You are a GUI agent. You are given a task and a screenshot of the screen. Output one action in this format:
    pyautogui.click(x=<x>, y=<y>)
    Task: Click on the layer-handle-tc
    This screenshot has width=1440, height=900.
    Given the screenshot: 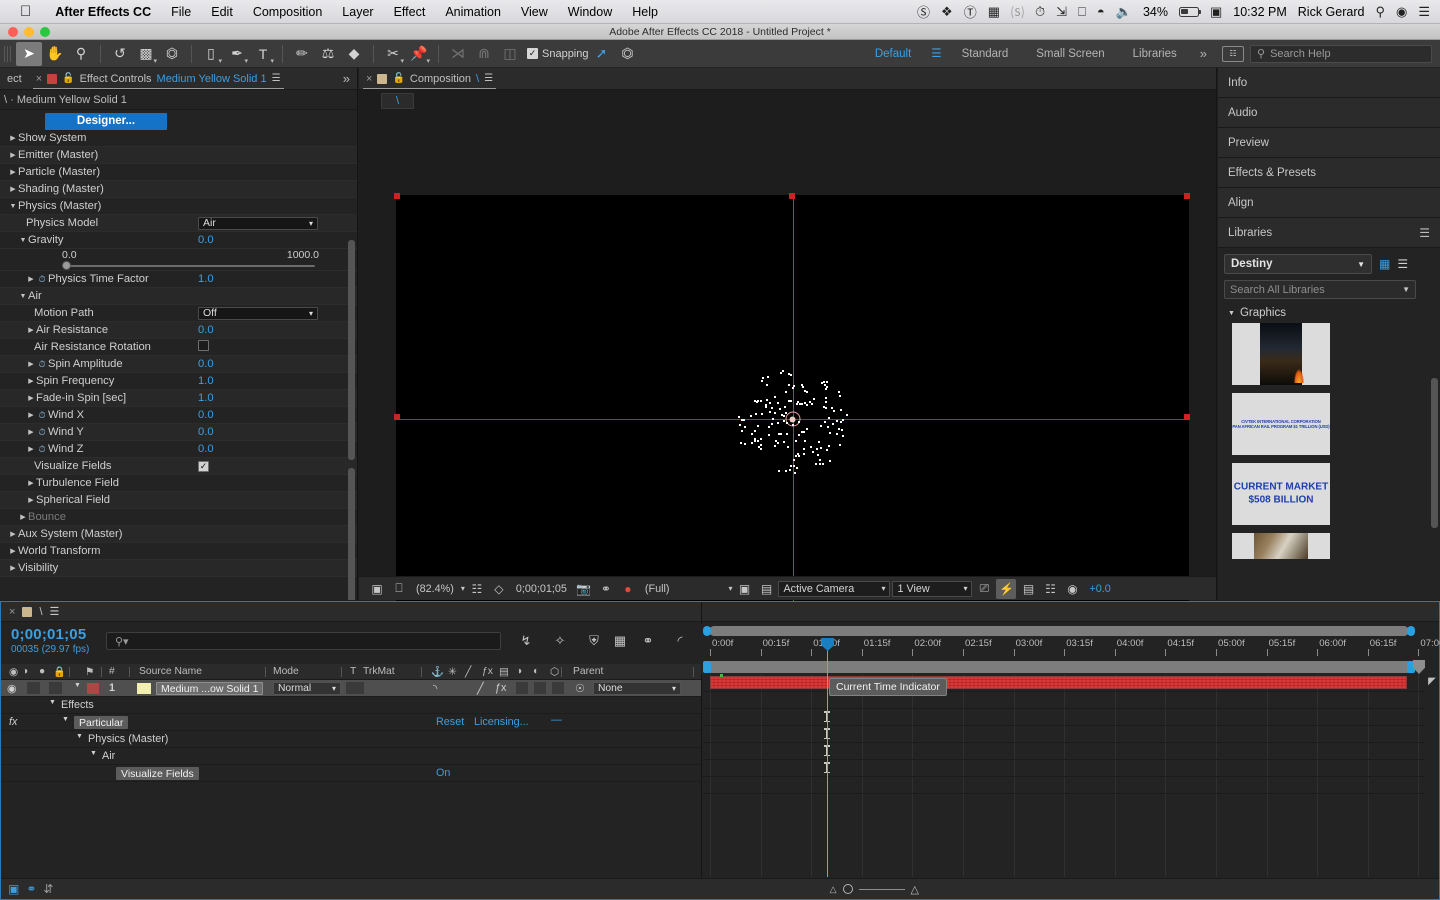 What is the action you would take?
    pyautogui.click(x=792, y=196)
    